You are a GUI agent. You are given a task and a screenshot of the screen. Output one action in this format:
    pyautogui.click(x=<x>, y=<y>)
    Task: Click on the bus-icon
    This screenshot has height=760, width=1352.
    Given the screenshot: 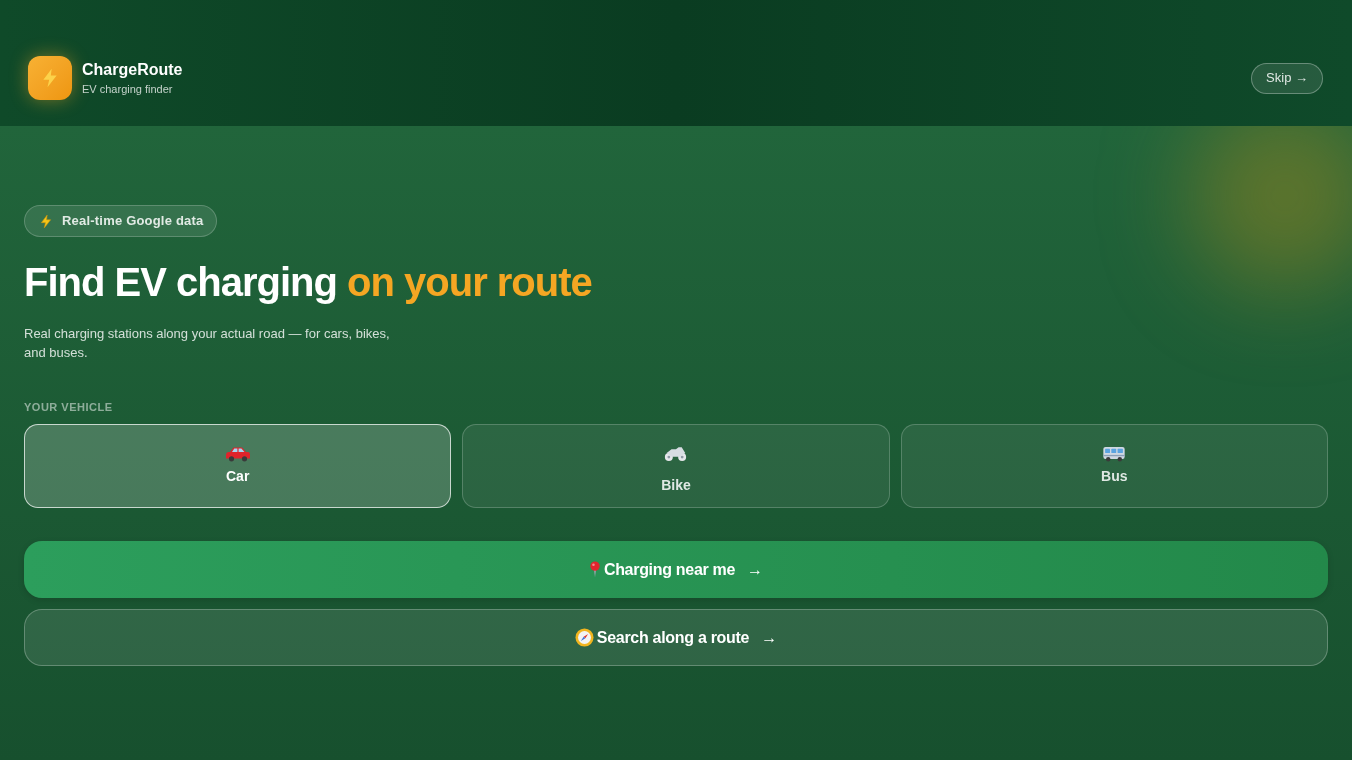 What is the action you would take?
    pyautogui.click(x=1114, y=454)
    